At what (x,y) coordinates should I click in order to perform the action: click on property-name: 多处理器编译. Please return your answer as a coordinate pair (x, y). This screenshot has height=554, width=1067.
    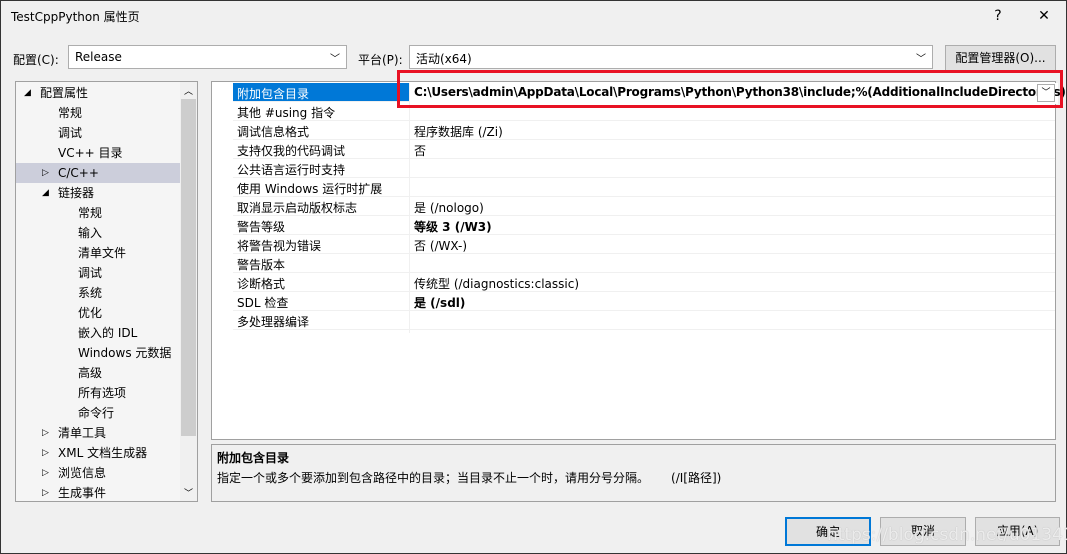
    Looking at the image, I should click on (273, 322).